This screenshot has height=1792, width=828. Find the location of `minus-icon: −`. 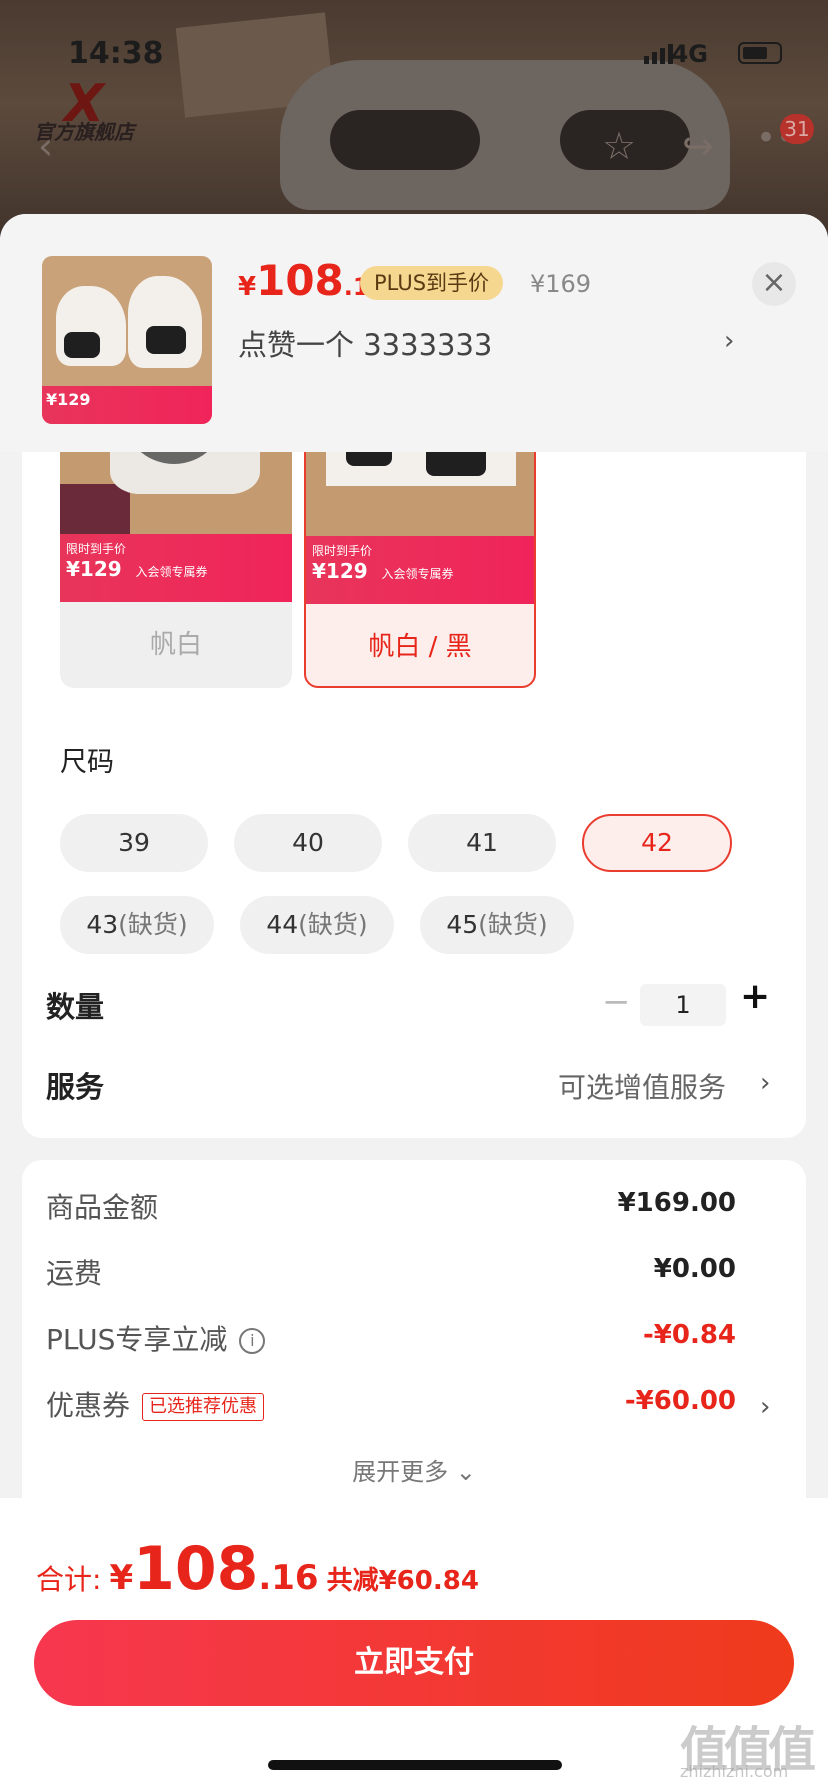

minus-icon: − is located at coordinates (616, 1002).